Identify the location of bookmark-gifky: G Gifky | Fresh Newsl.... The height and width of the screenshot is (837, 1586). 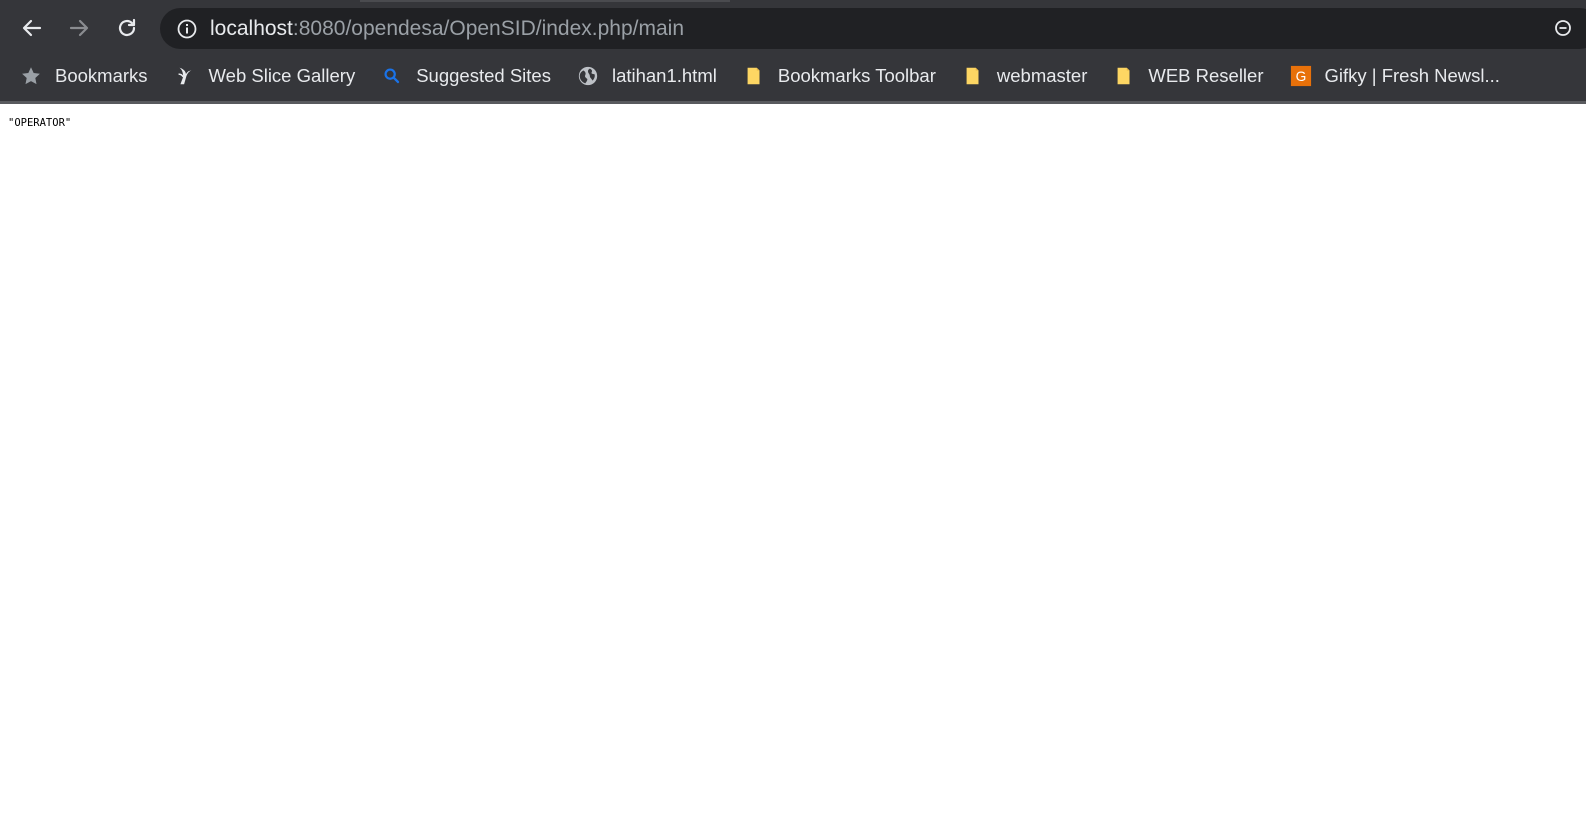
(1401, 76).